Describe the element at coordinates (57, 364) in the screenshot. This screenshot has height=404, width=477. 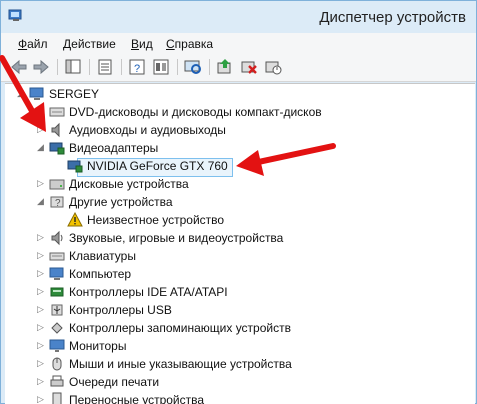
I see `mouse-icon` at that location.